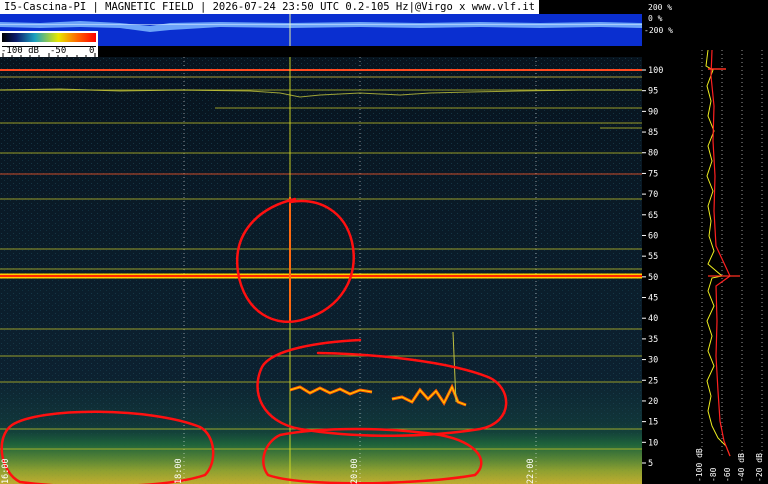 This screenshot has height=484, width=768. What do you see at coordinates (653, 236) in the screenshot?
I see `freq-tick-label: 60` at bounding box center [653, 236].